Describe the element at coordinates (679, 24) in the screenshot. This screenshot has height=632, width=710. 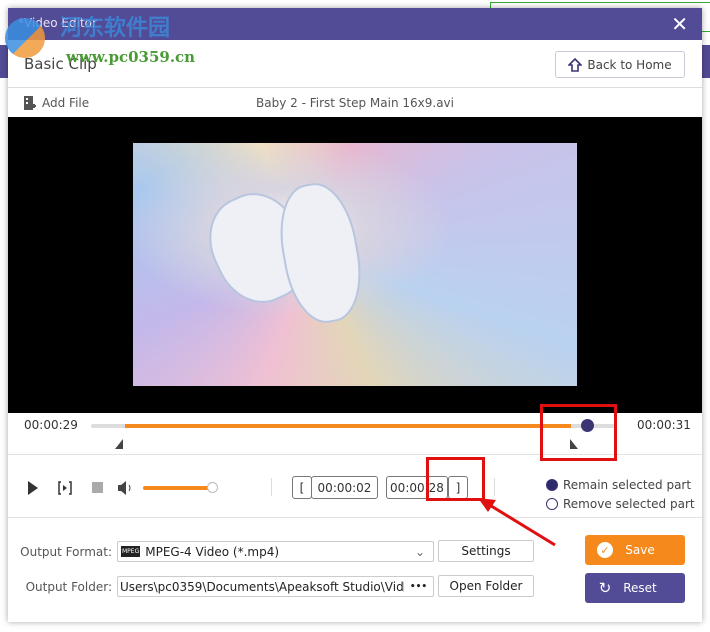
I see `close-icon: ✕` at that location.